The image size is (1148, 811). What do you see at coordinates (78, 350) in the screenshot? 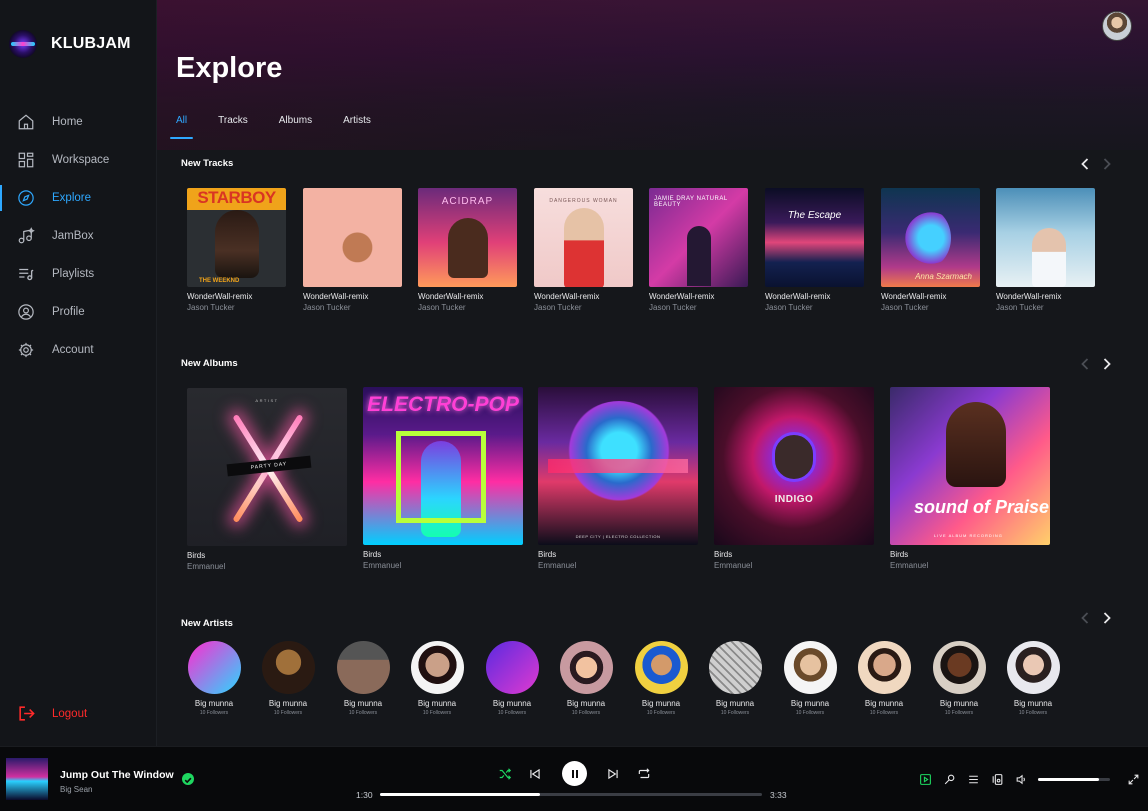
I see `sidebar-item-account: Account` at bounding box center [78, 350].